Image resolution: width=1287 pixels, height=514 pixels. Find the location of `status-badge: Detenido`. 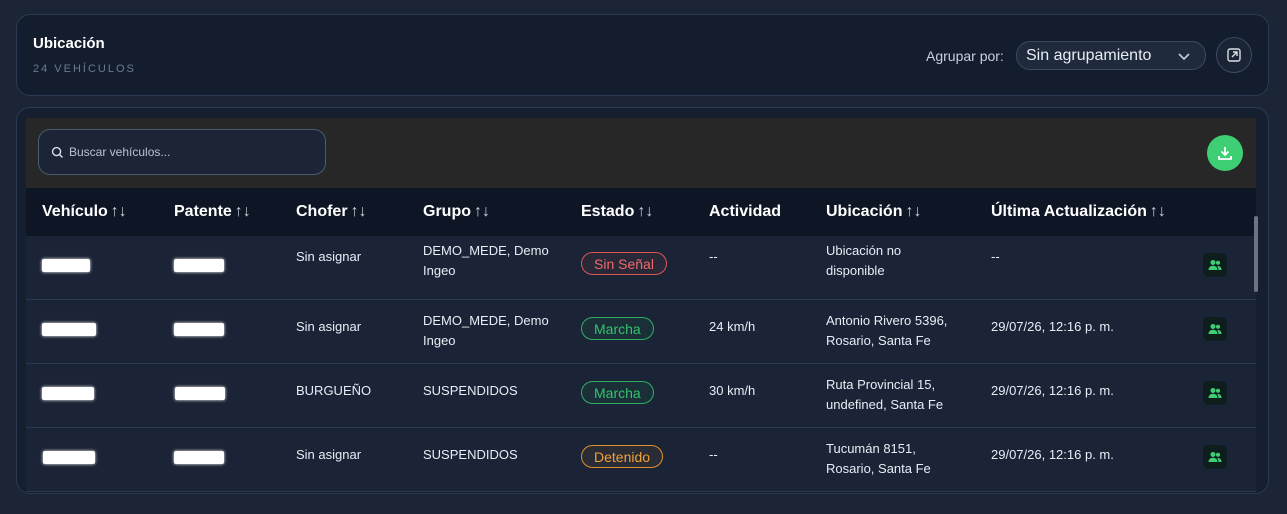

status-badge: Detenido is located at coordinates (622, 456).